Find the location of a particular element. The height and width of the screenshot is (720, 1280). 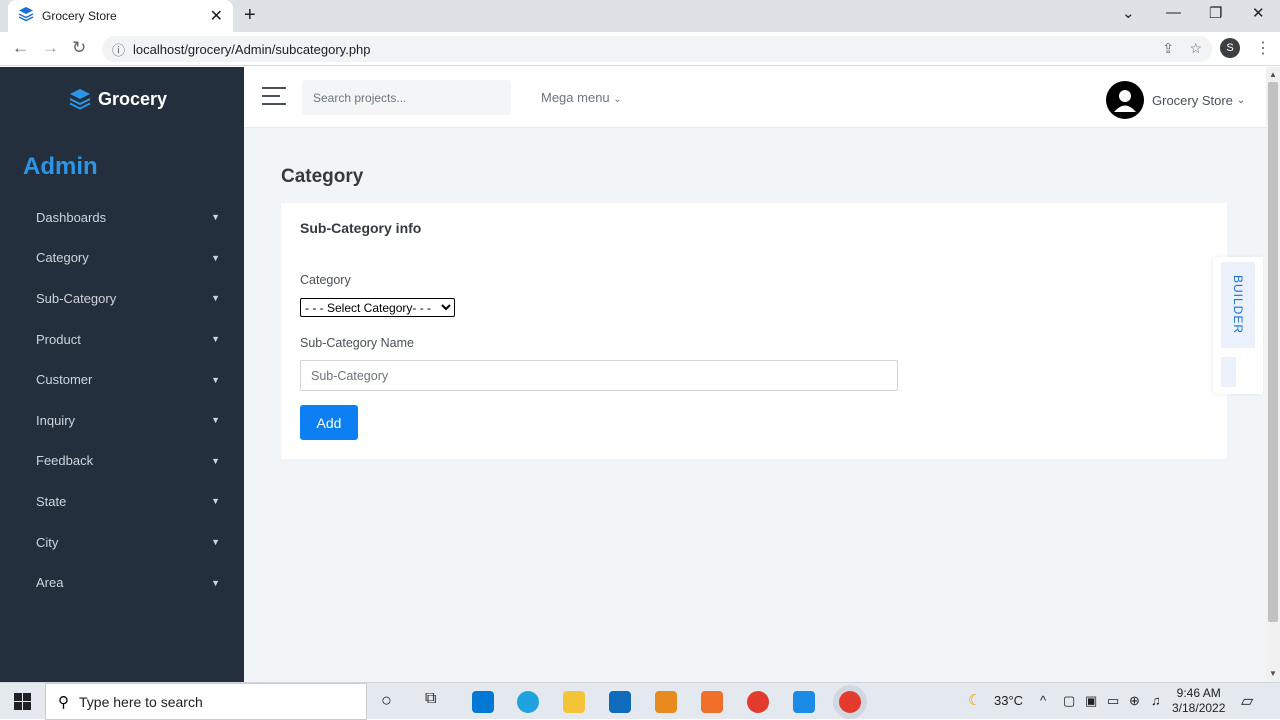

sidebar-item-label: Dashboards is located at coordinates (71, 217).